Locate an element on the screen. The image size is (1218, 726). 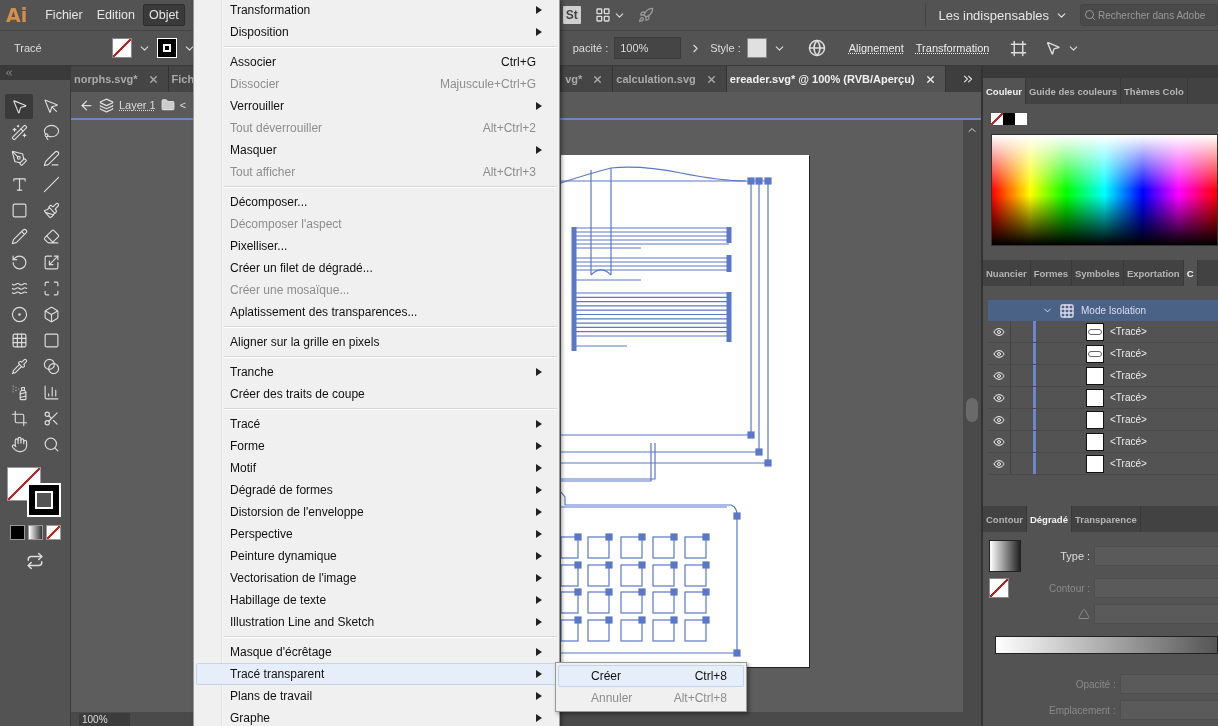
workspace-dropdown: Les indispensables is located at coordinates (1001, 15).